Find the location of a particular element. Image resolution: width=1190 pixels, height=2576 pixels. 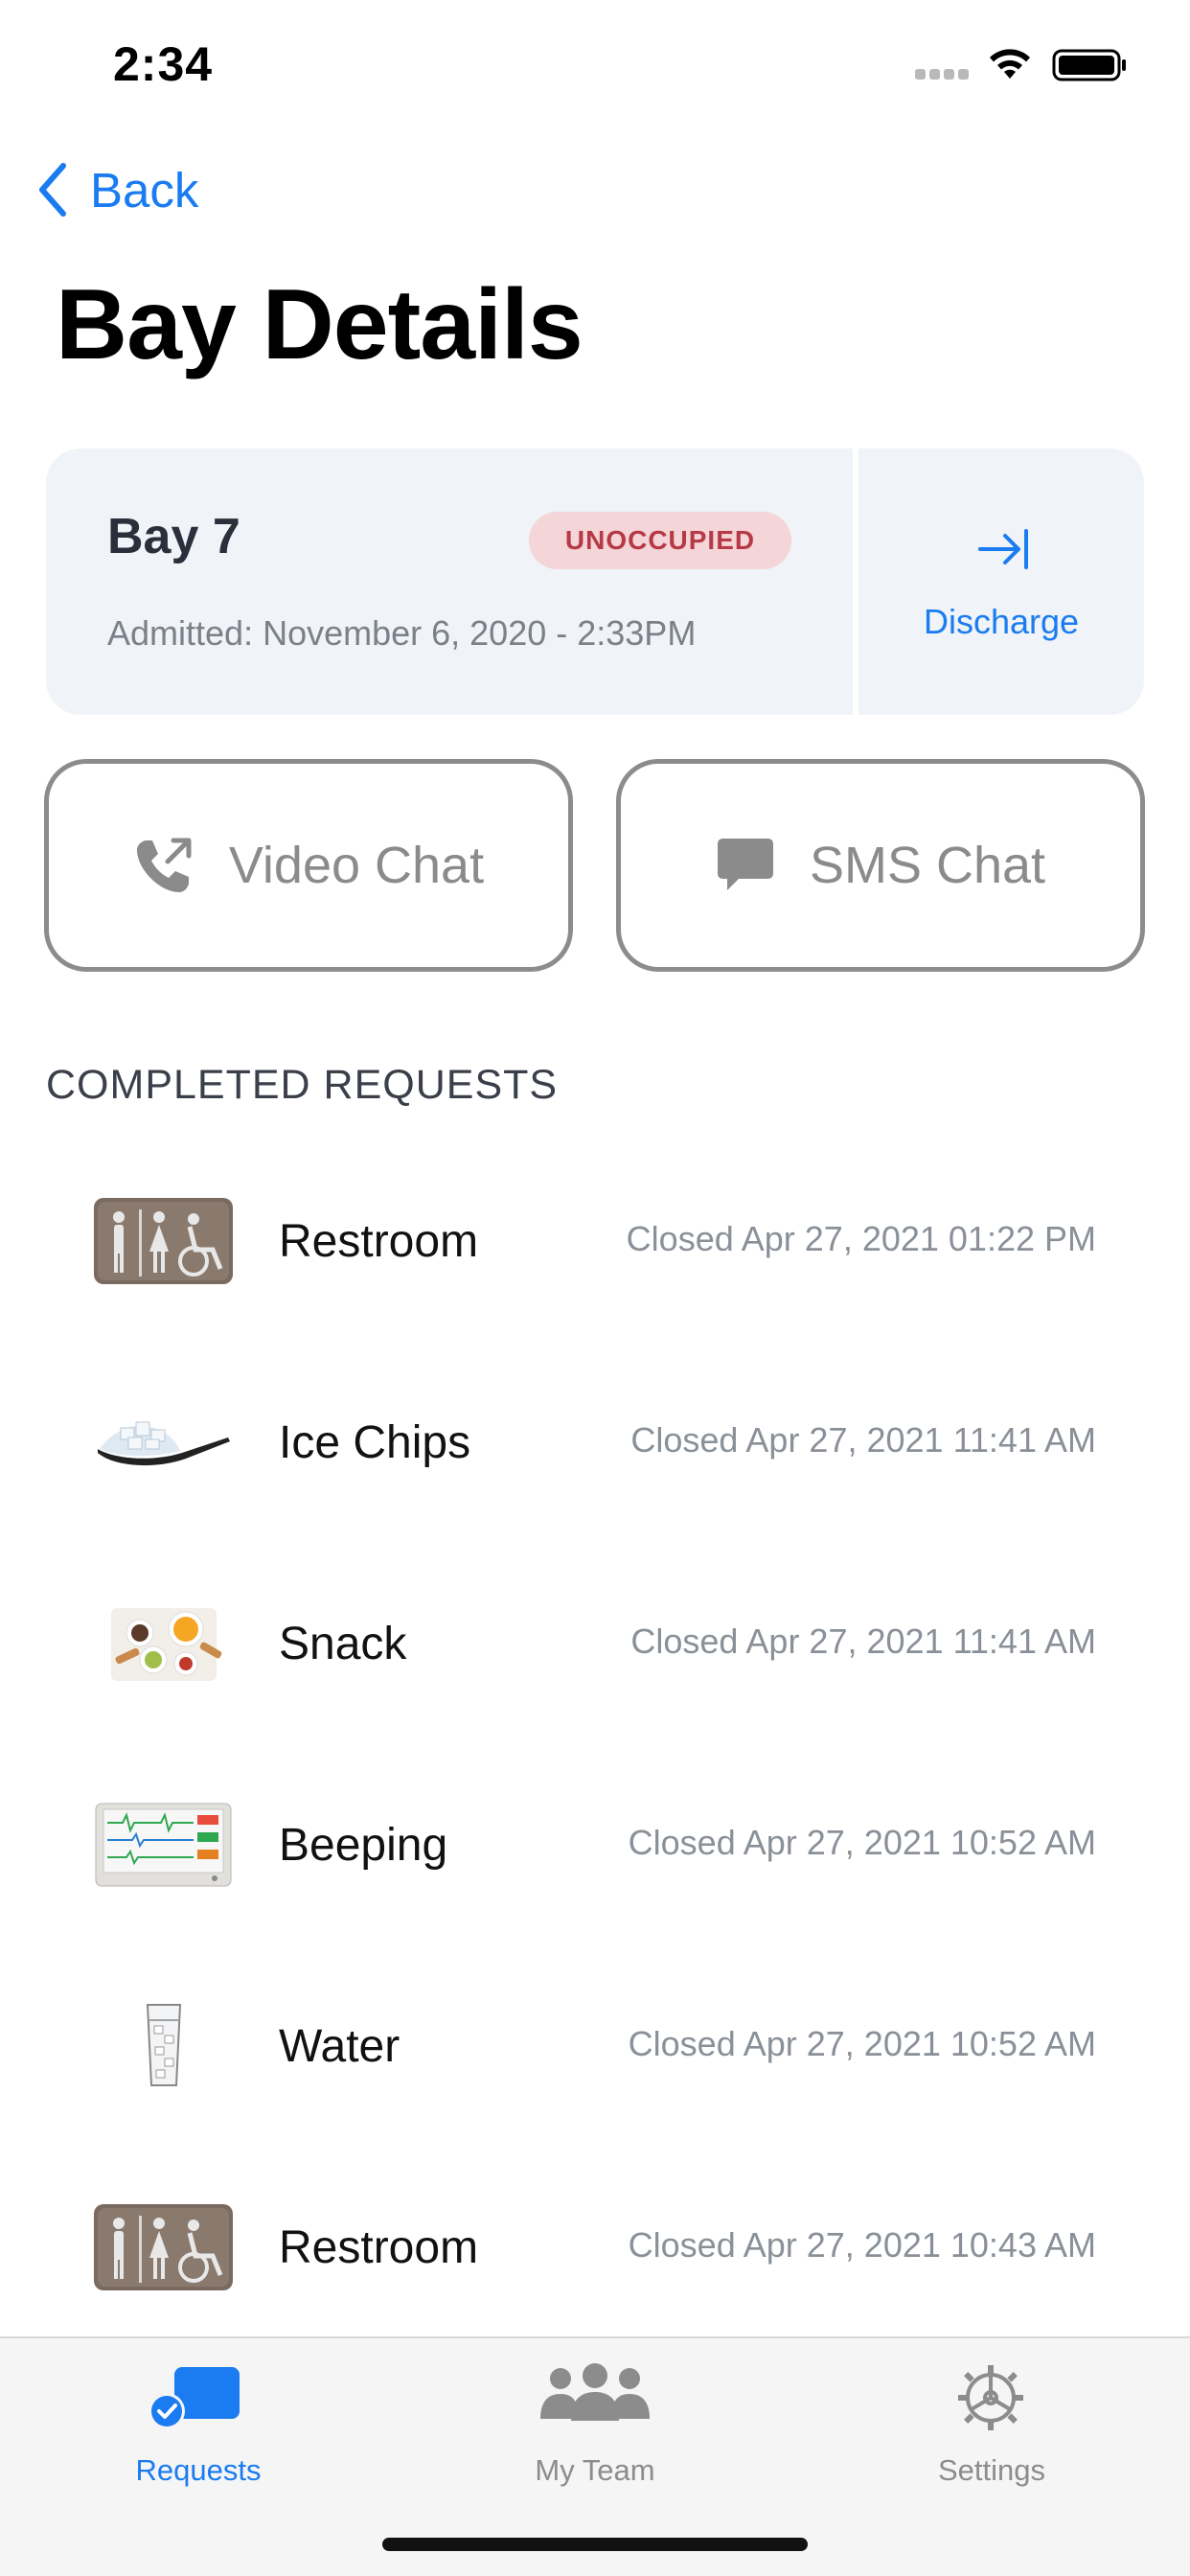

requests-icon is located at coordinates (195, 2398).